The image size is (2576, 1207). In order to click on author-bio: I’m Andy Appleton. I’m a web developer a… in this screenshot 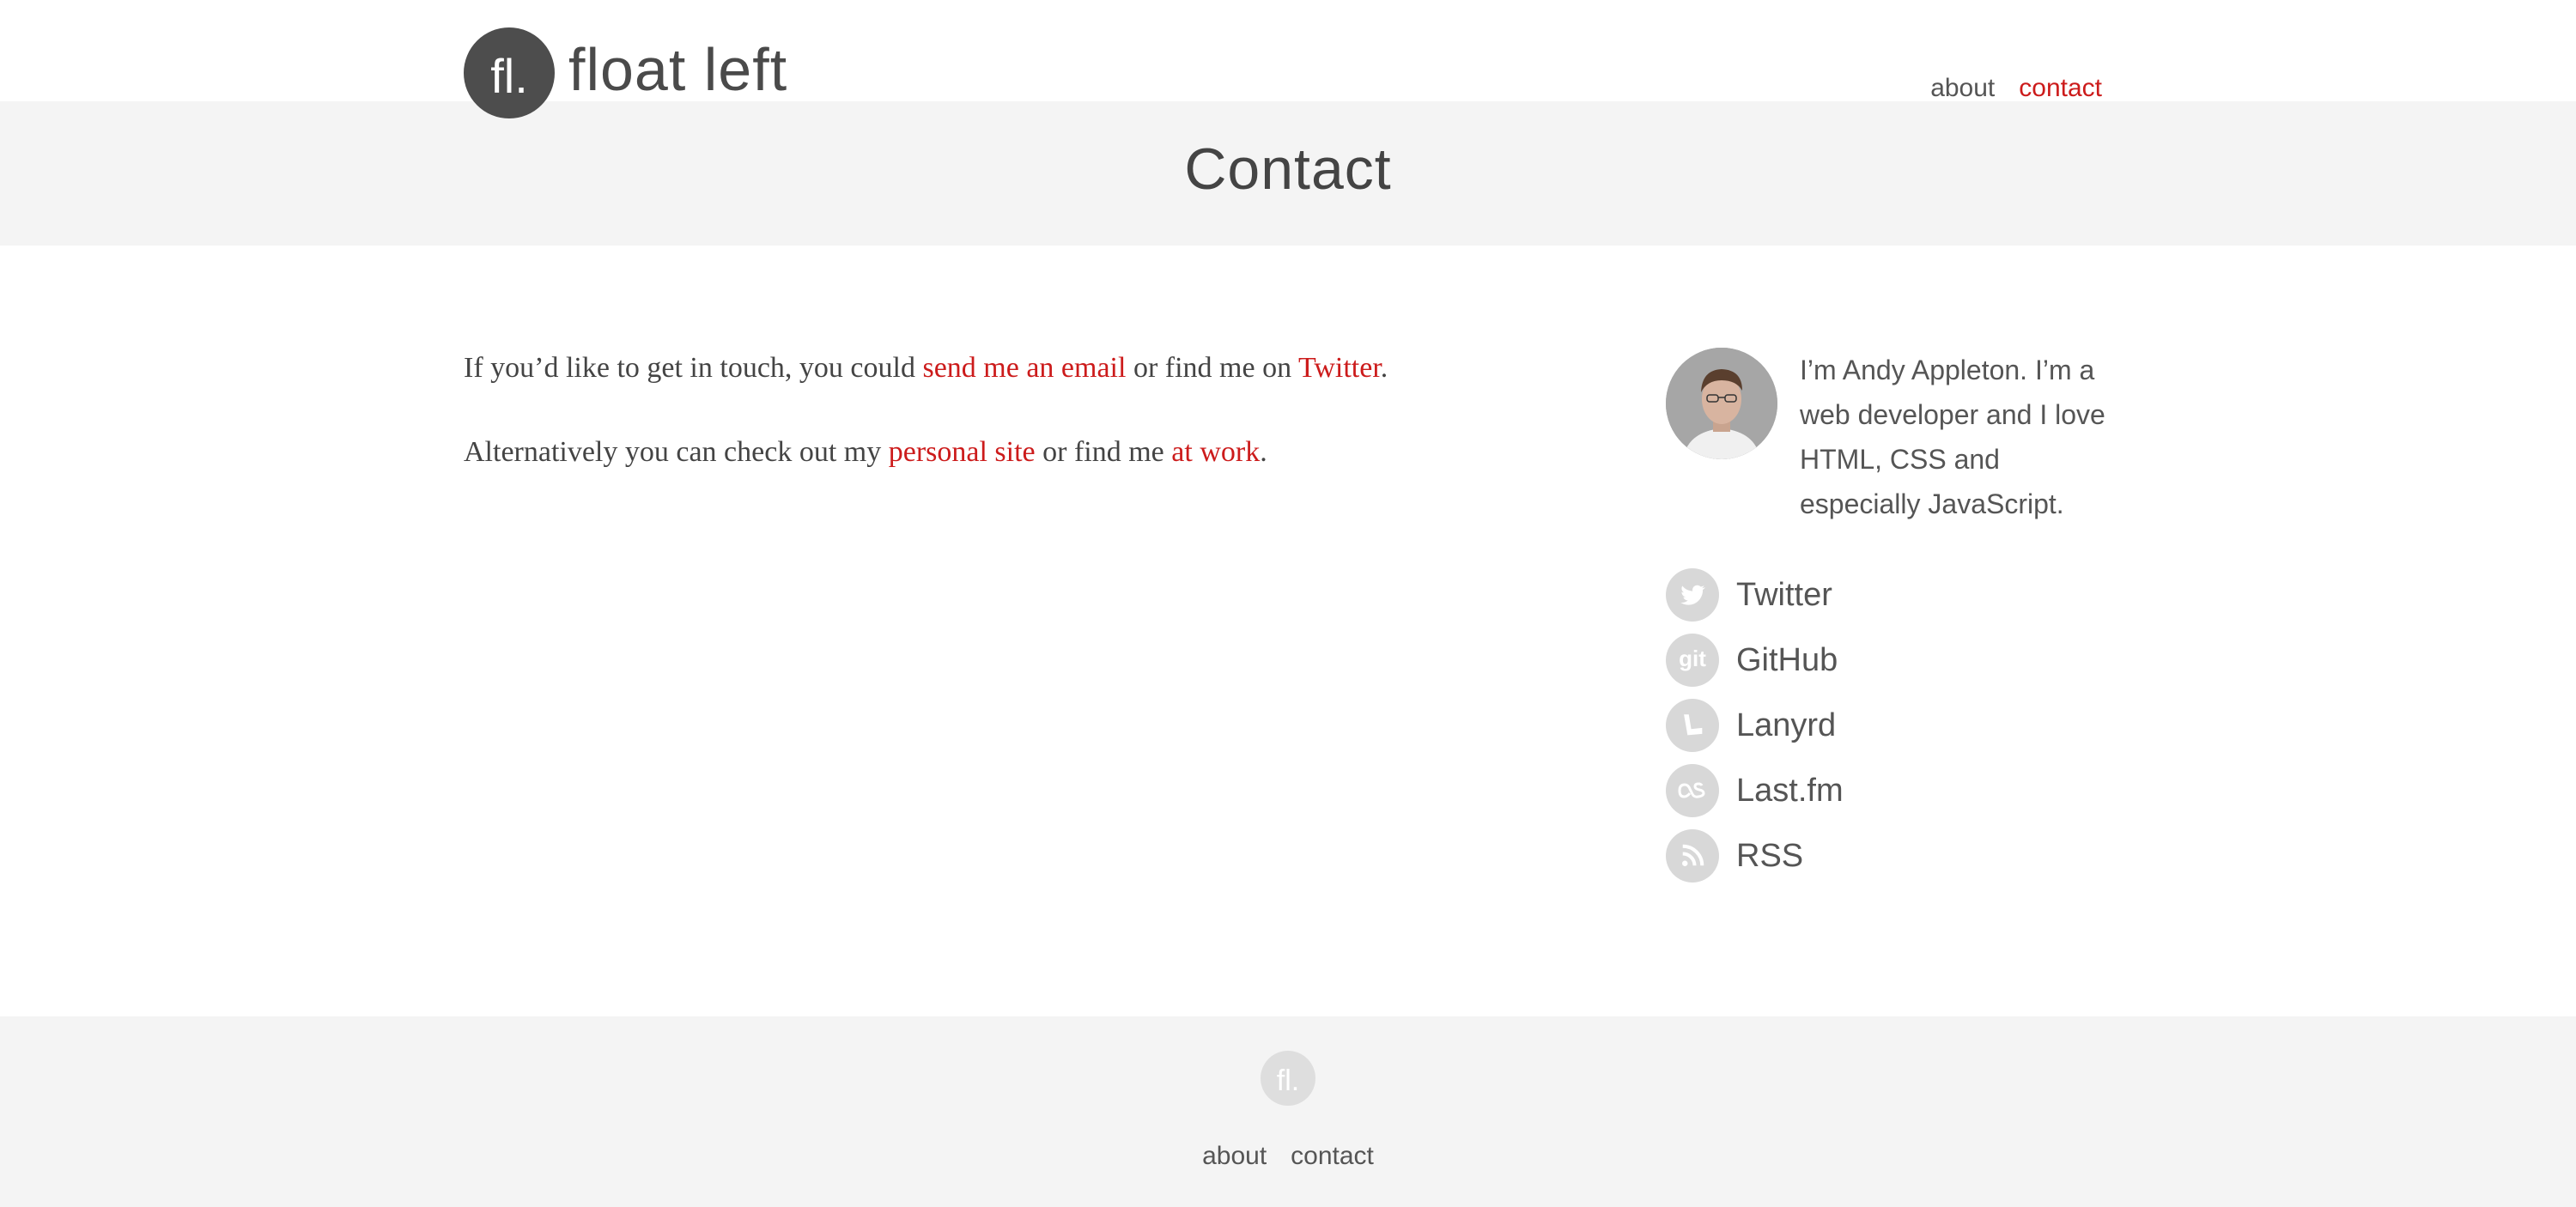, I will do `click(1889, 437)`.